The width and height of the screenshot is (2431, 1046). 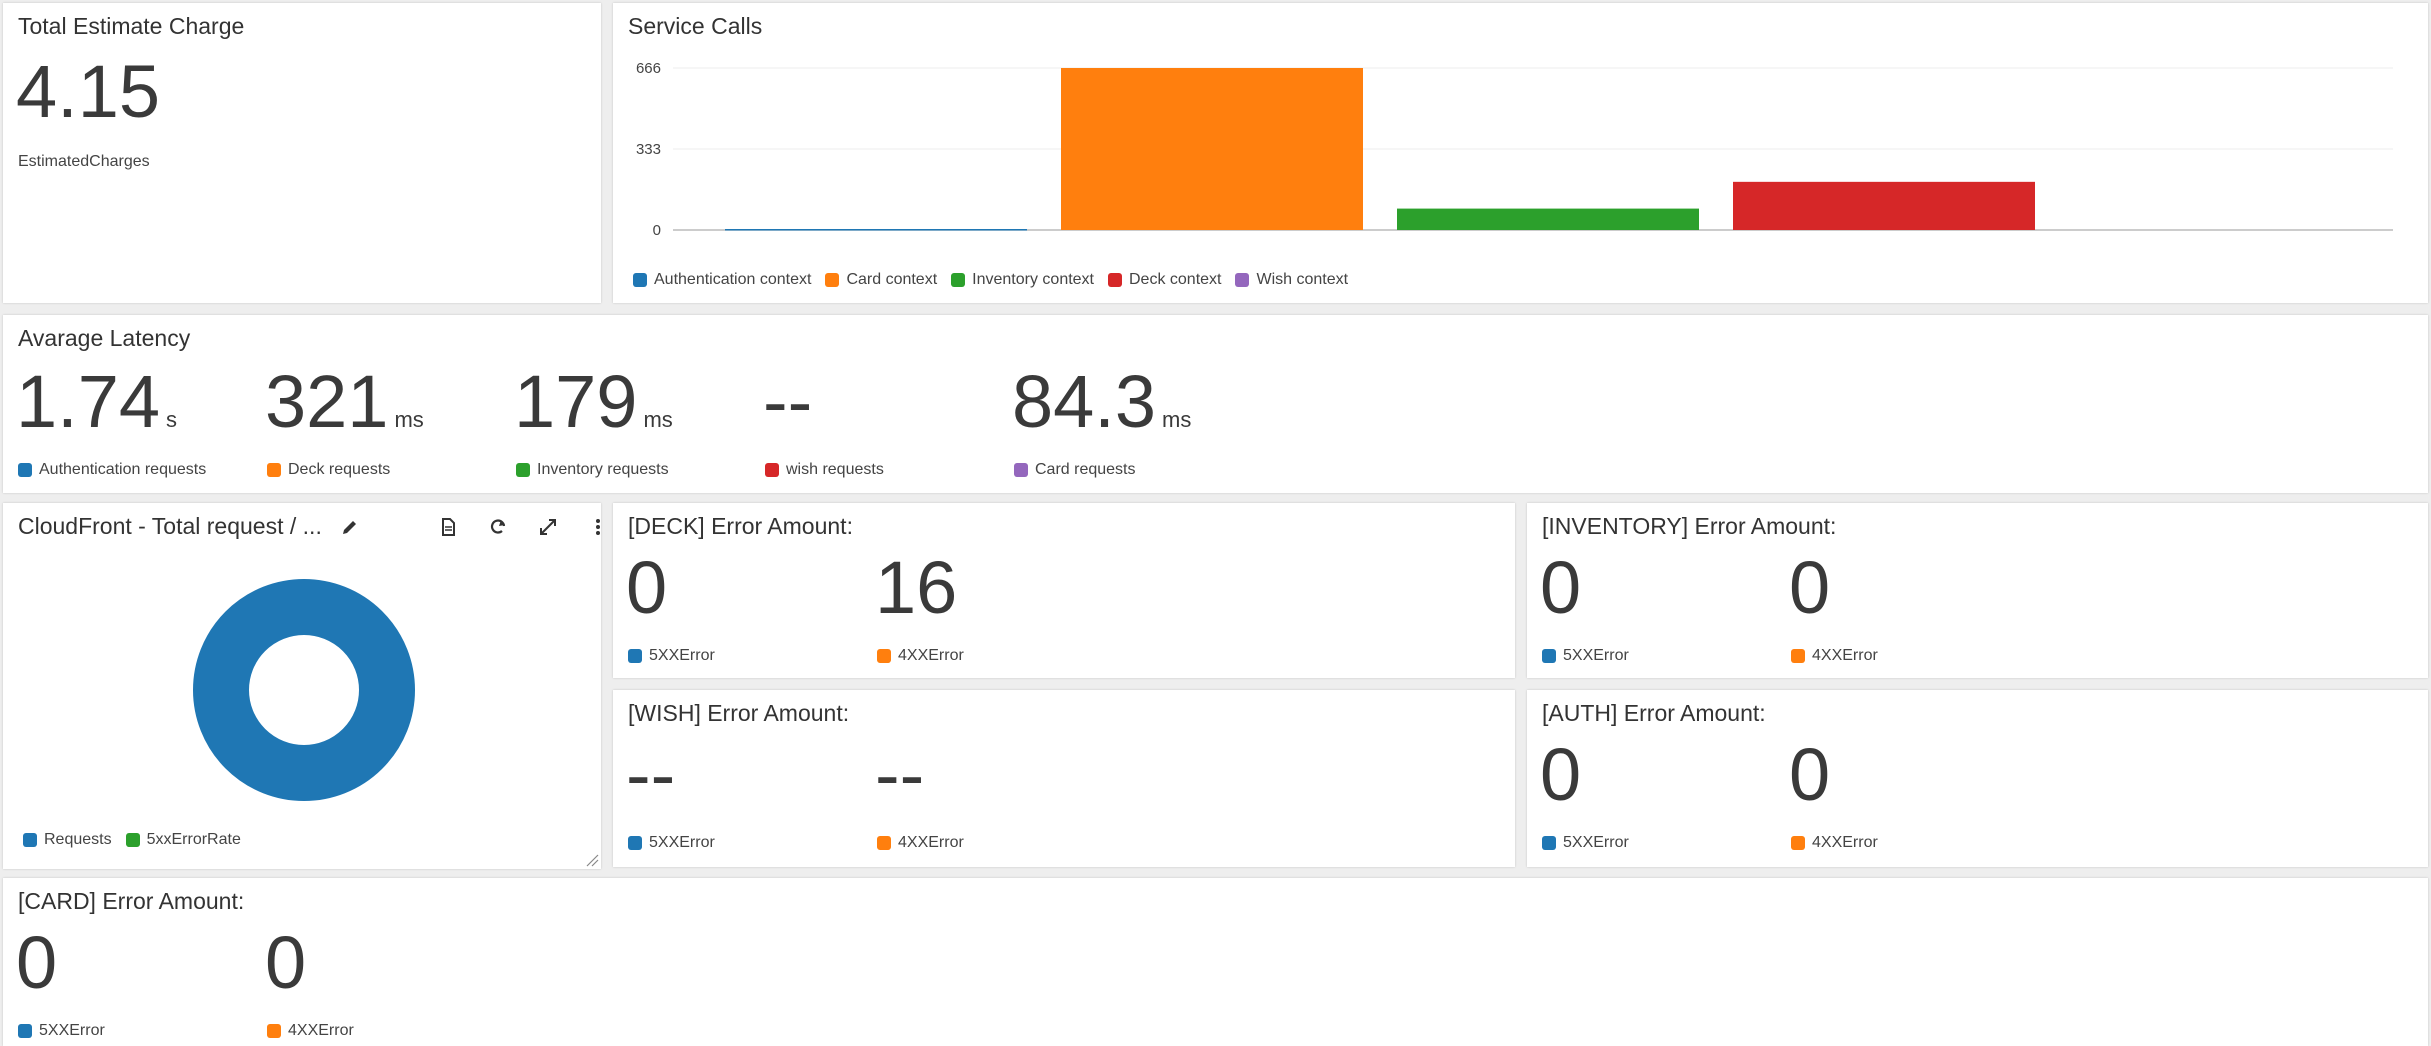 I want to click on cloudfront-legend-item: Requests, so click(x=67, y=840).